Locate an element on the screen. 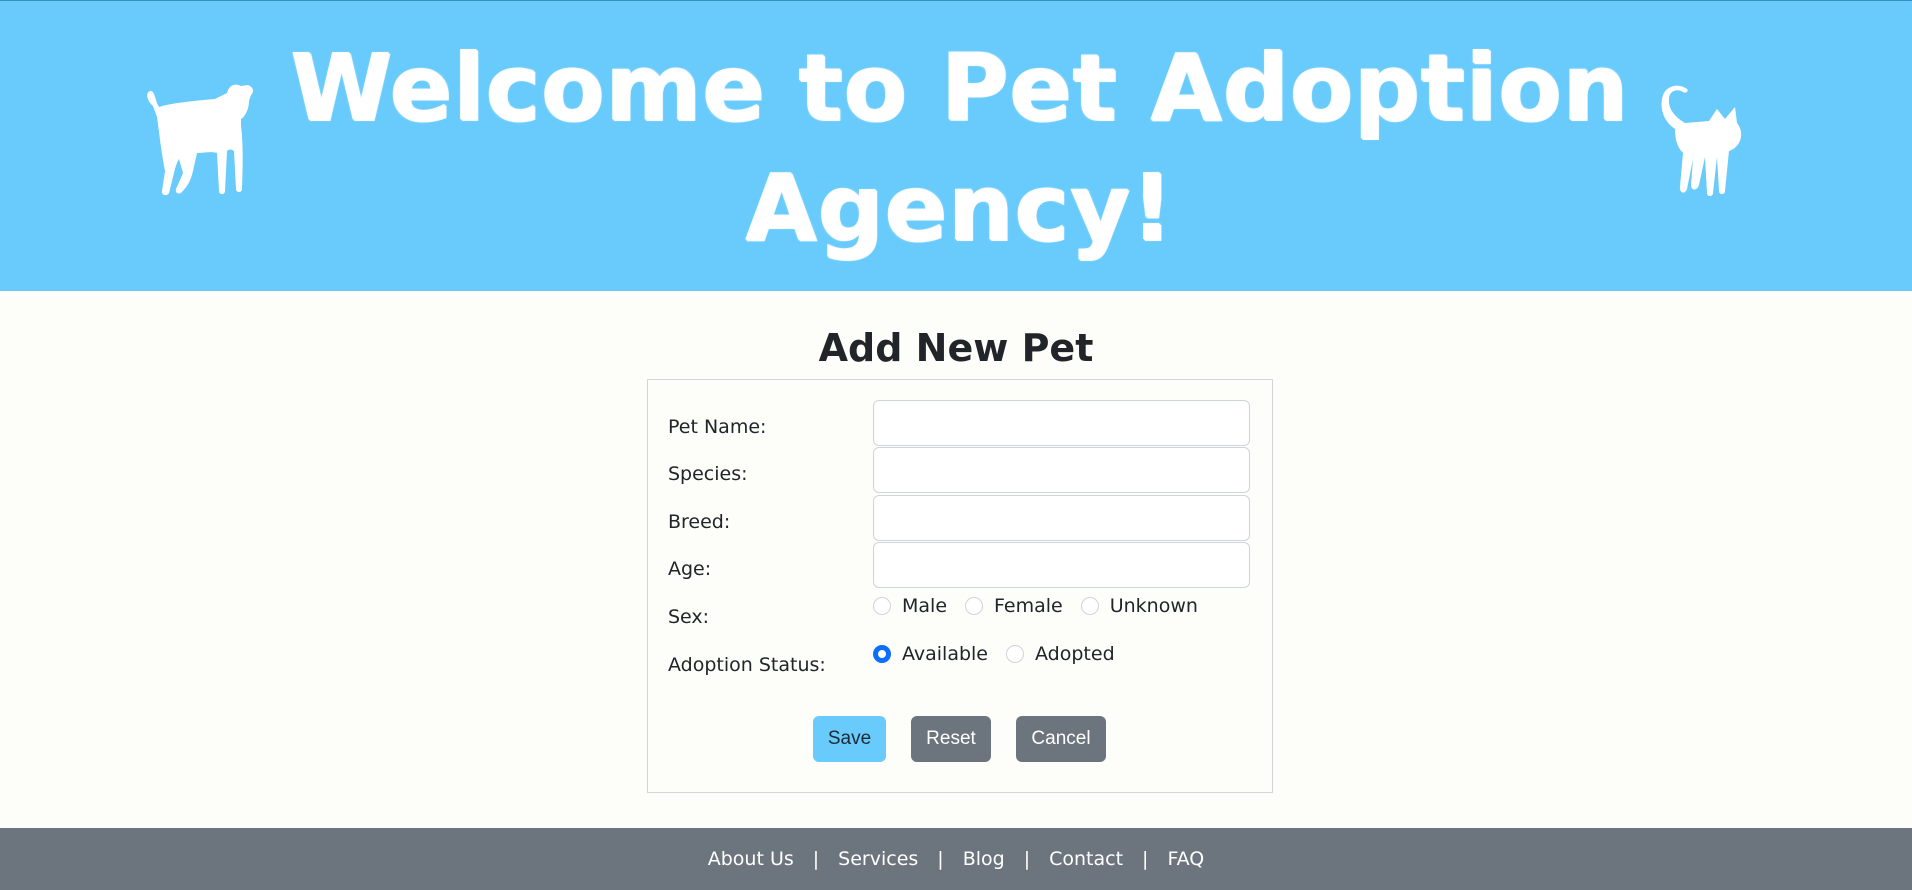  cancel-button: Cancel is located at coordinates (1061, 739).